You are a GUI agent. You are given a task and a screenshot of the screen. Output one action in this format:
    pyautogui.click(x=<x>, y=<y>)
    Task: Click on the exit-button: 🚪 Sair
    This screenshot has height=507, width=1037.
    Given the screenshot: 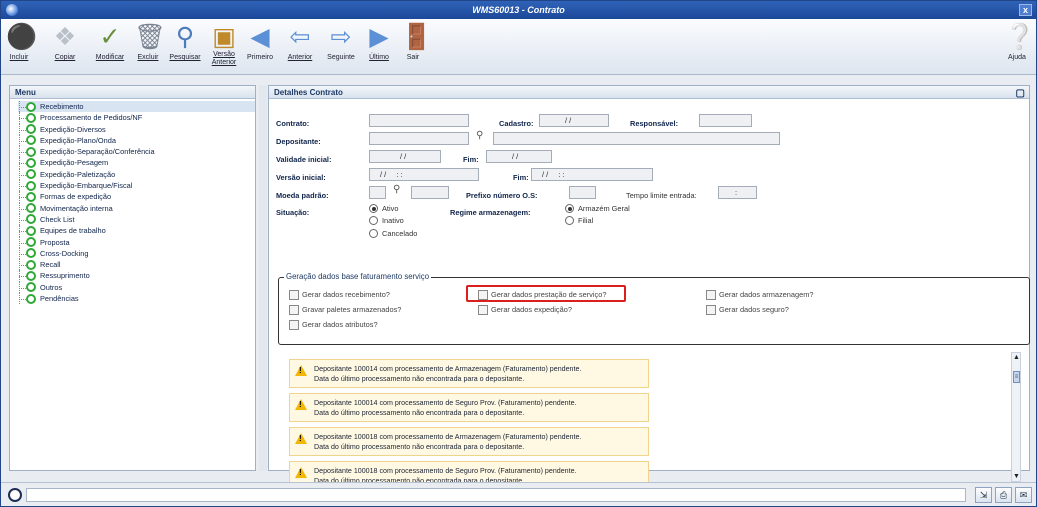 What is the action you would take?
    pyautogui.click(x=416, y=48)
    